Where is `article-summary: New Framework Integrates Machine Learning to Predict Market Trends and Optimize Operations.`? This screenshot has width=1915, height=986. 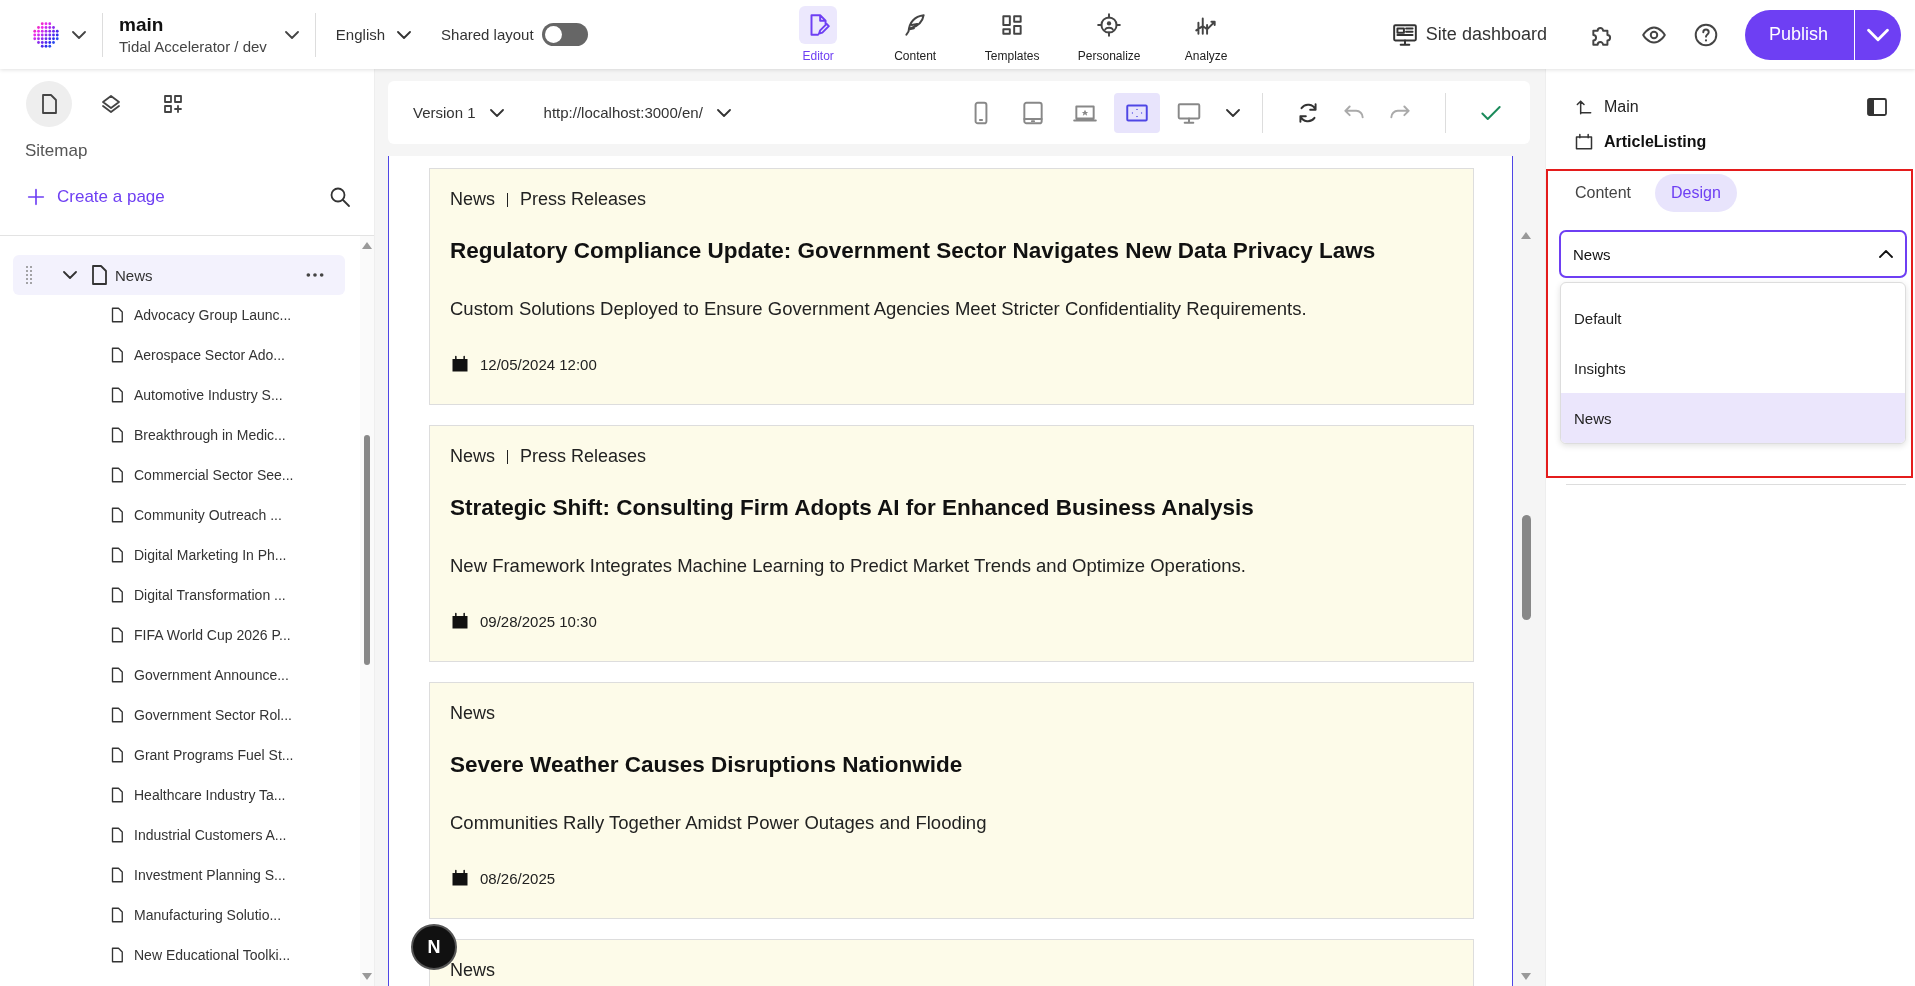 article-summary: New Framework Integrates Machine Learning to Predict Market Trends and Optimize Operations. is located at coordinates (848, 566).